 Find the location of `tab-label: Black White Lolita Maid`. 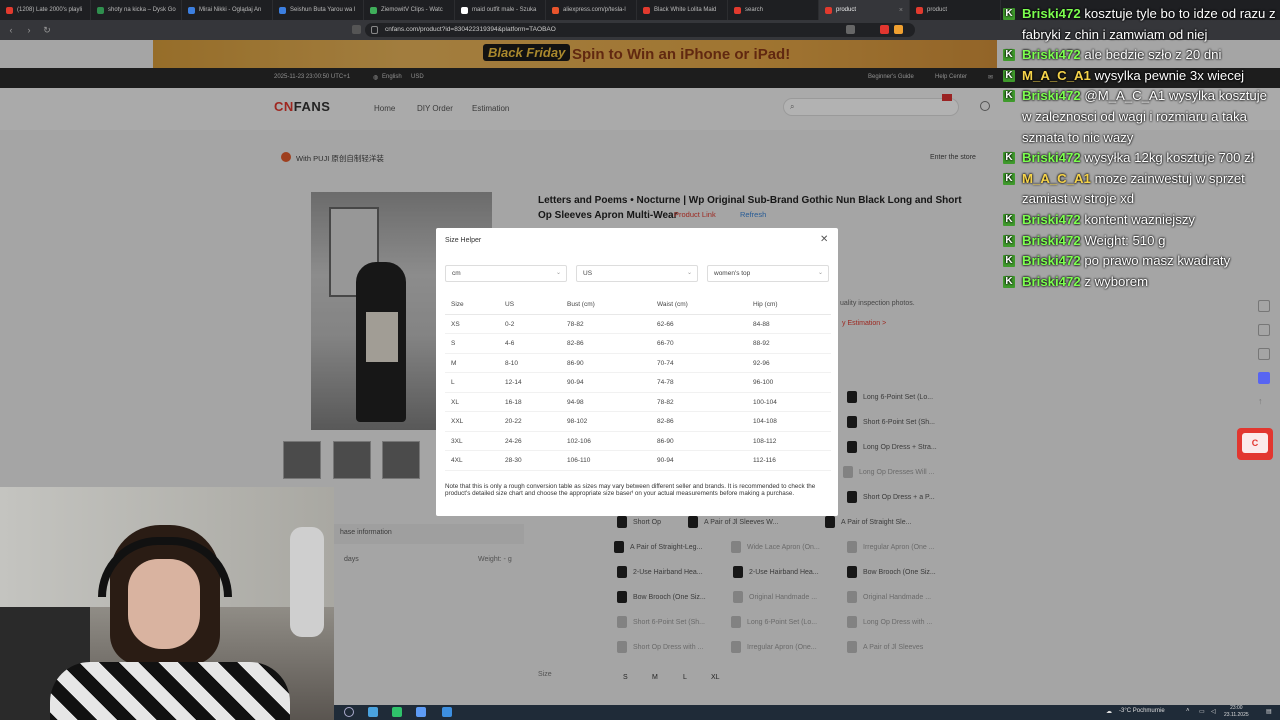

tab-label: Black White Lolita Maid is located at coordinates (685, 10).